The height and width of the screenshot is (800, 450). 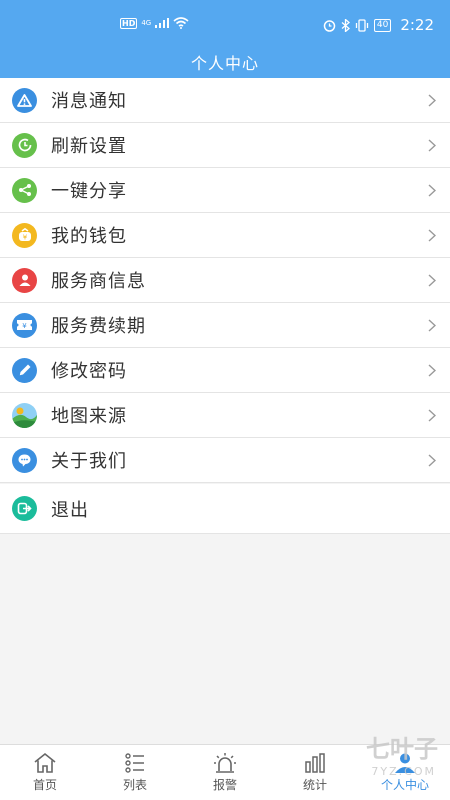 What do you see at coordinates (225, 325) in the screenshot?
I see `menu-item-service-renewal: ¥ 服务费续期` at bounding box center [225, 325].